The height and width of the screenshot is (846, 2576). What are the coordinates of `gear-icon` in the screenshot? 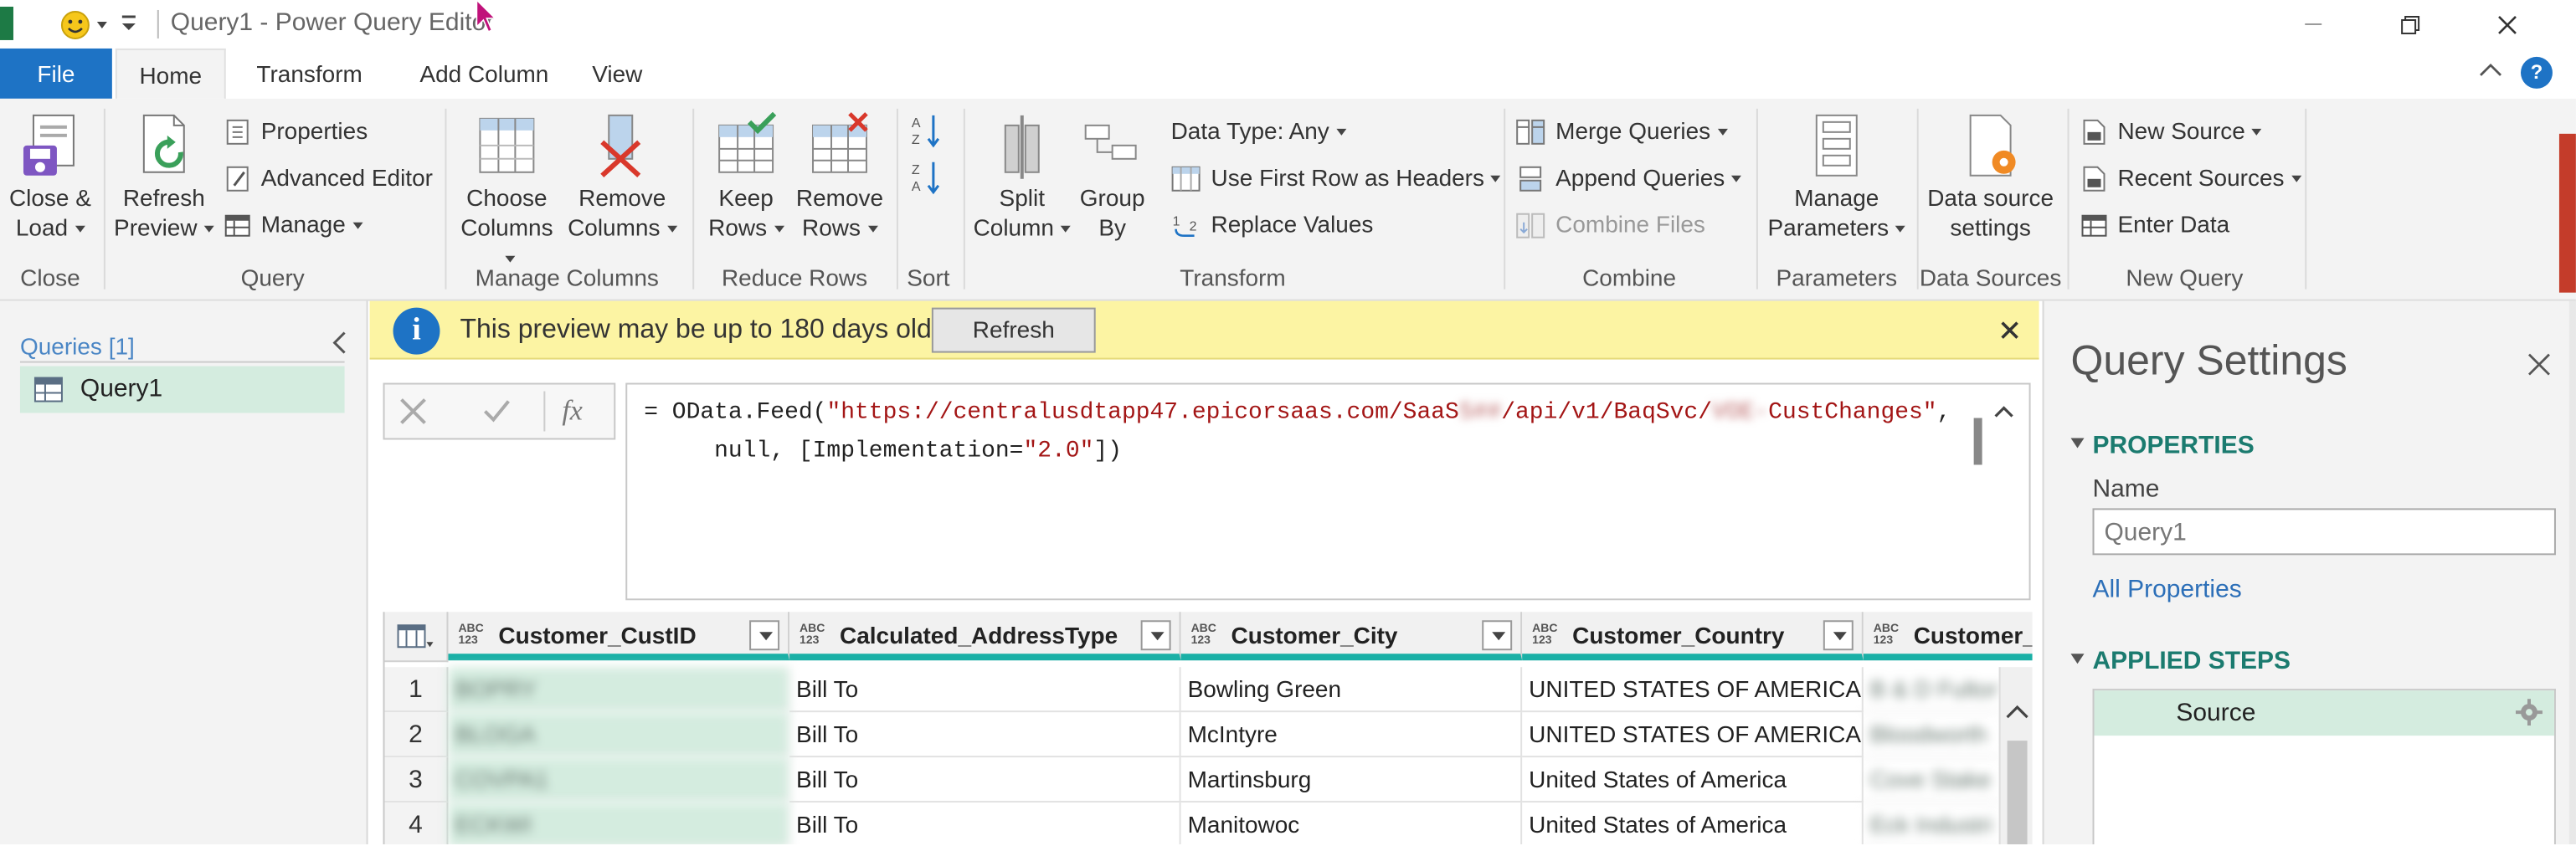 It's located at (2529, 712).